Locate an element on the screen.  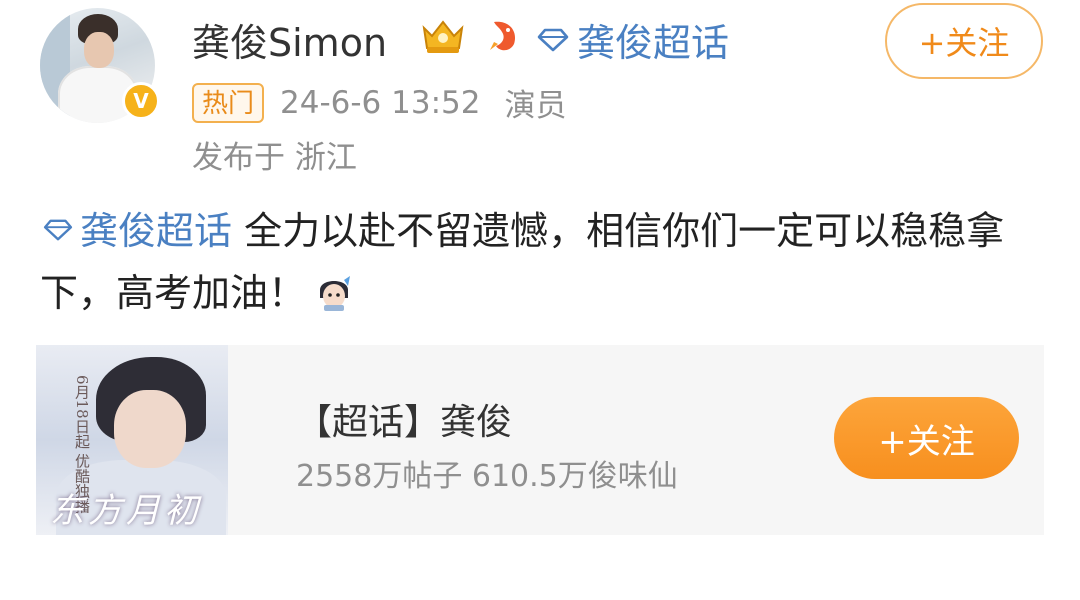
avatar-figure-face is located at coordinates (99, 50).